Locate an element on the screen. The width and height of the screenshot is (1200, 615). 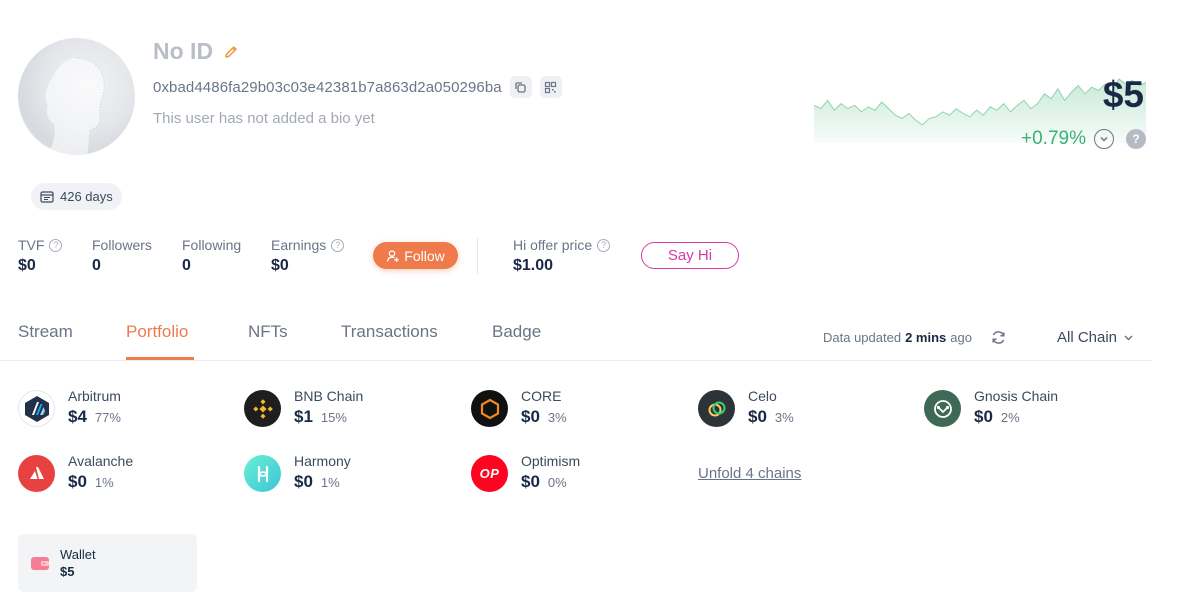
chain-filter-dropdown: All Chain is located at coordinates (1095, 337).